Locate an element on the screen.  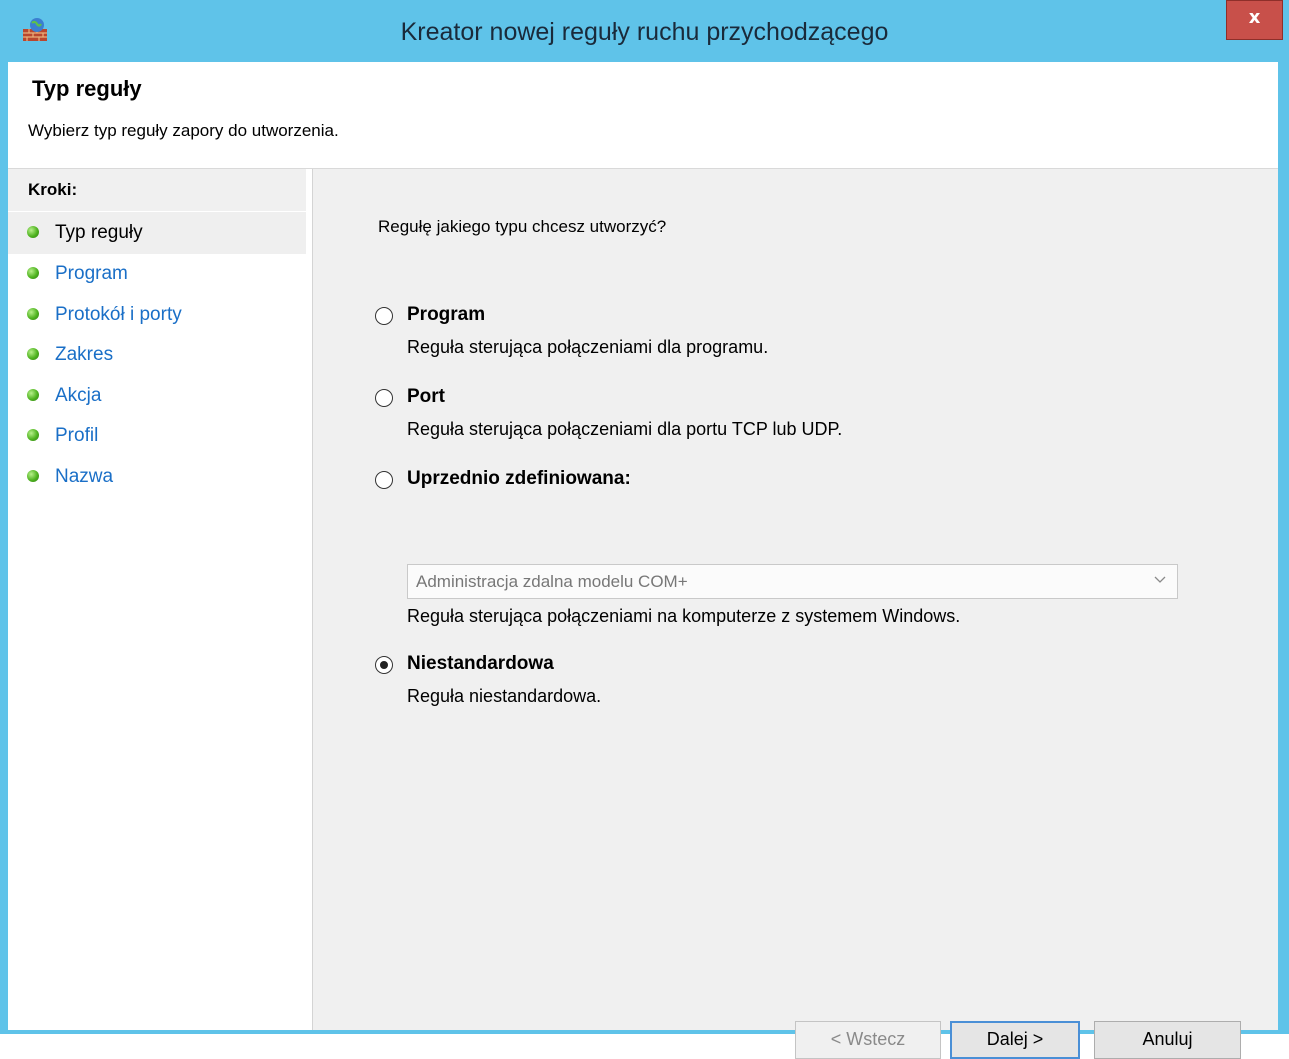
step-label: Akcja is located at coordinates (78, 395).